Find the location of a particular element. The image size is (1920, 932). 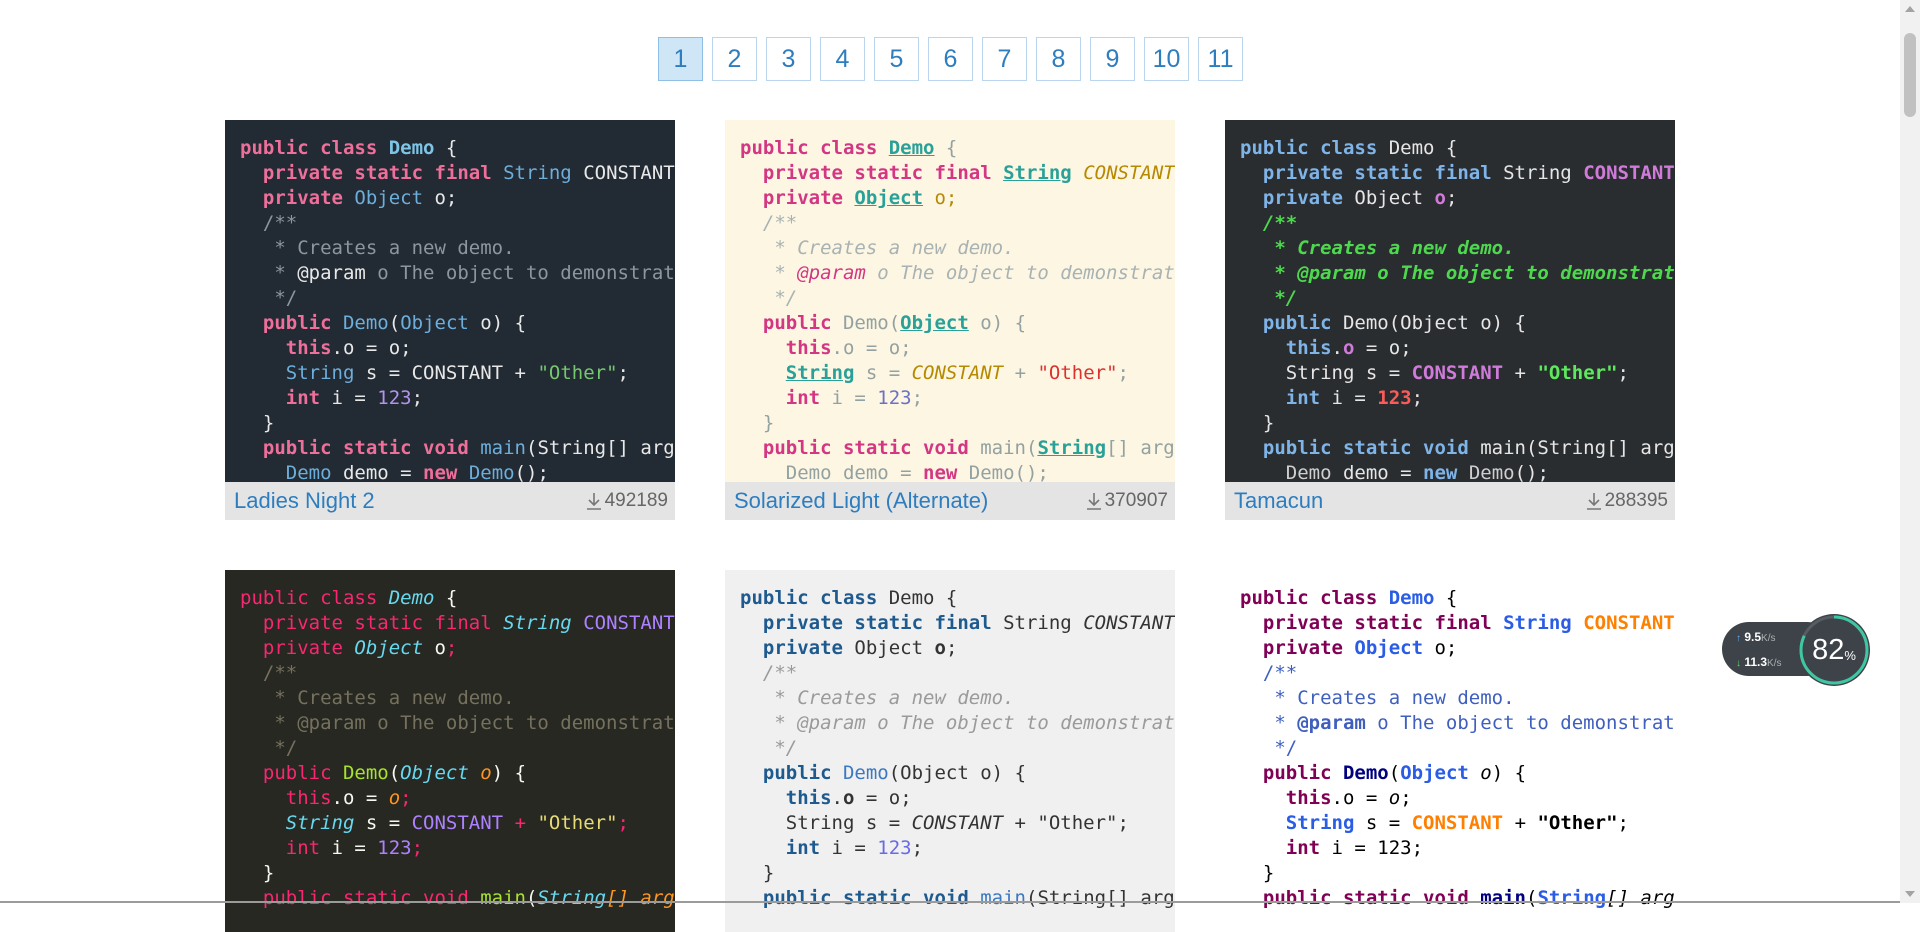

code-token: { is located at coordinates (446, 148).